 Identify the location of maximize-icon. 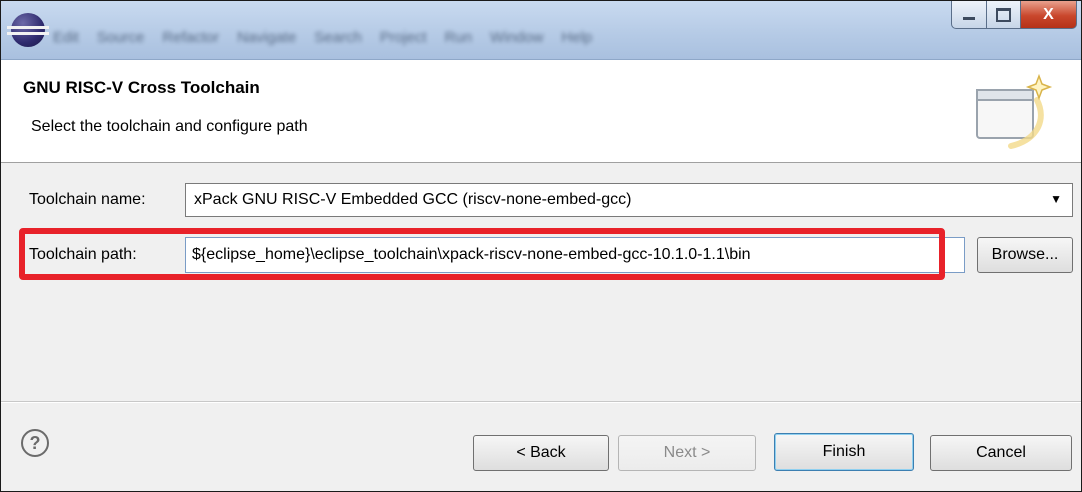
(1003, 14).